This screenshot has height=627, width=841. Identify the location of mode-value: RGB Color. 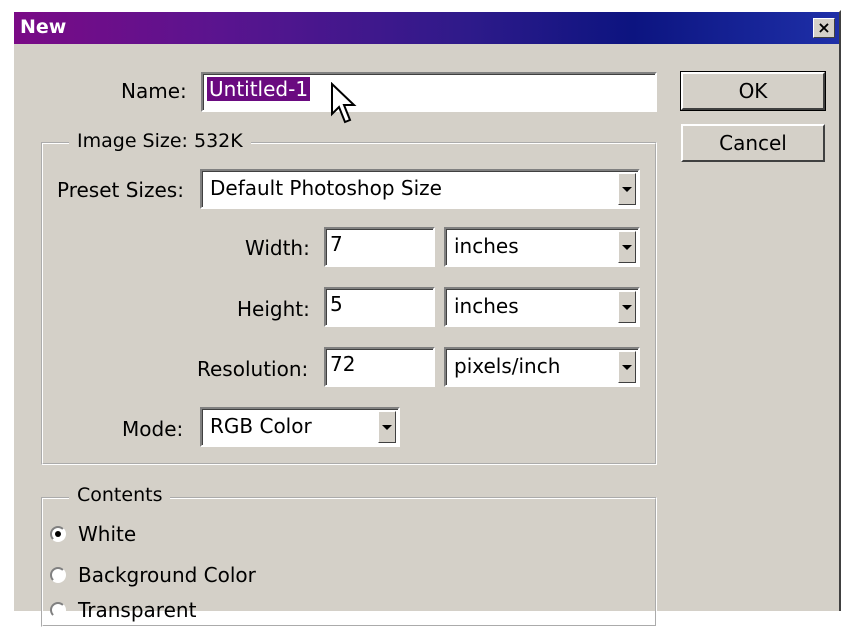
(261, 426).